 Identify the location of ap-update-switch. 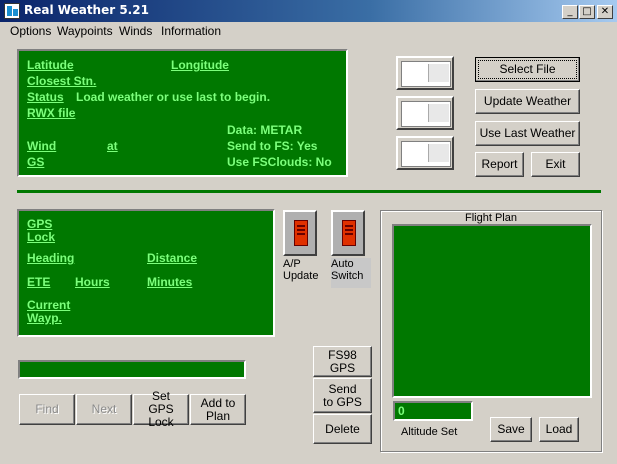
(300, 233).